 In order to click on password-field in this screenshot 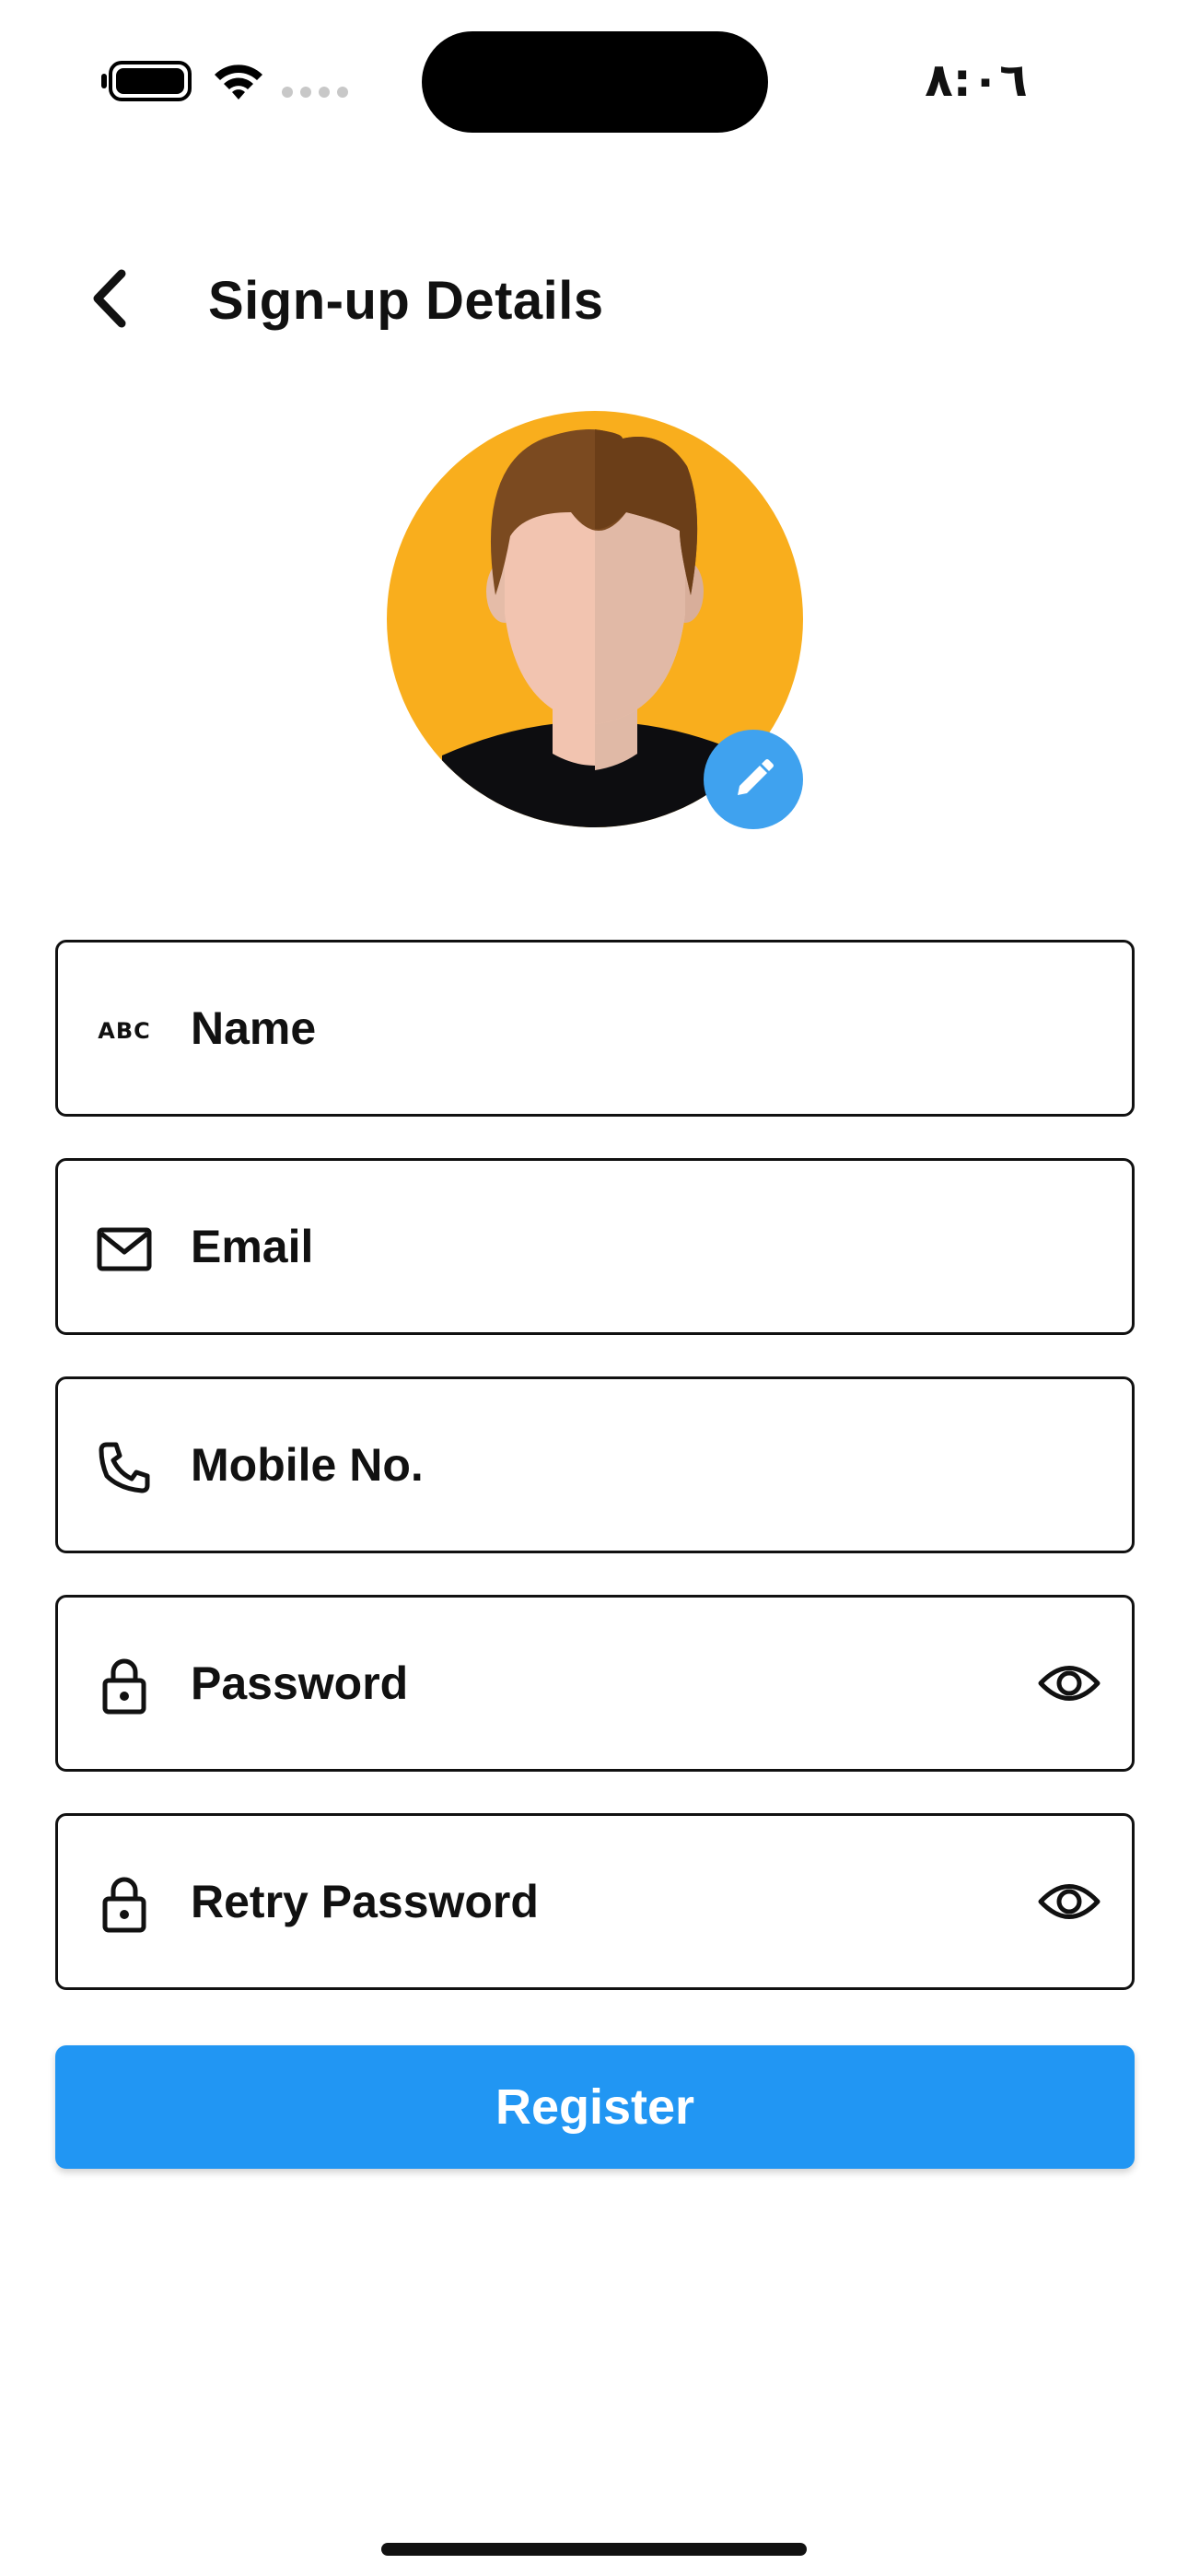, I will do `click(595, 1683)`.